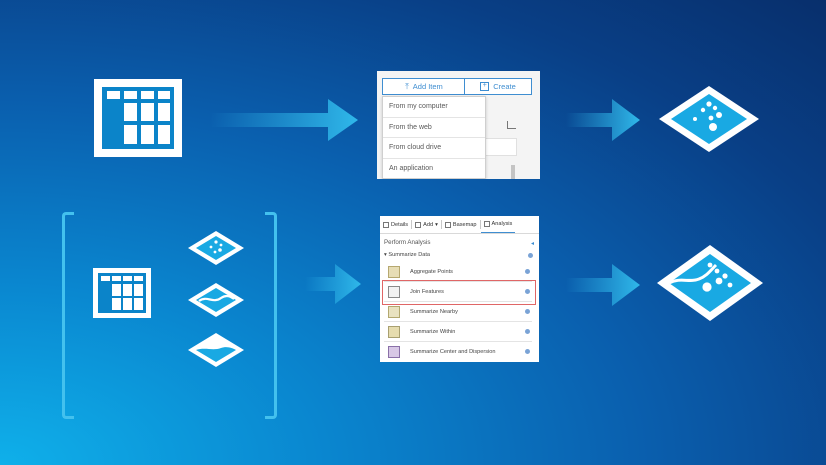 This screenshot has height=465, width=826. Describe the element at coordinates (502, 224) in the screenshot. I see `tab-analysis-label: Analysis` at that location.